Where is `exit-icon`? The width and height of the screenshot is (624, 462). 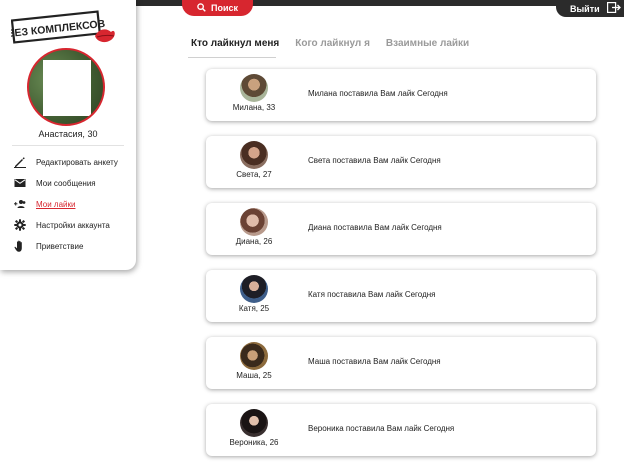 exit-icon is located at coordinates (613, 8).